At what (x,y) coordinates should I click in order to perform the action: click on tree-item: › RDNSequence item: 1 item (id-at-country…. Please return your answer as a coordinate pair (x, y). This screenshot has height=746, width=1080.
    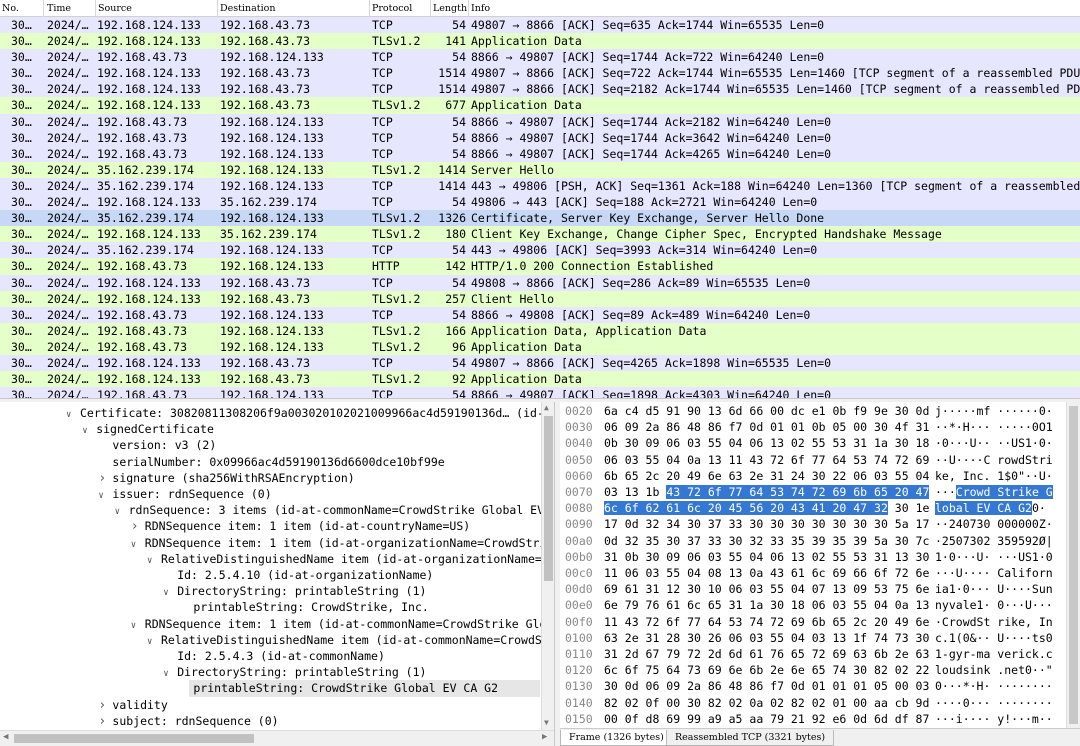
    Looking at the image, I should click on (300, 526).